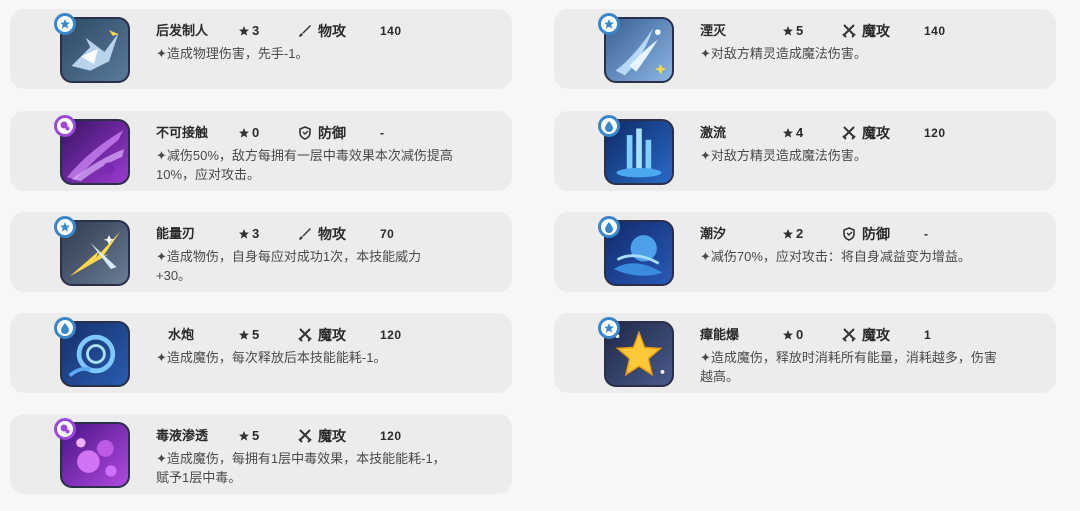 This screenshot has height=511, width=1080. I want to click on skill-name: 后发制人, so click(182, 30).